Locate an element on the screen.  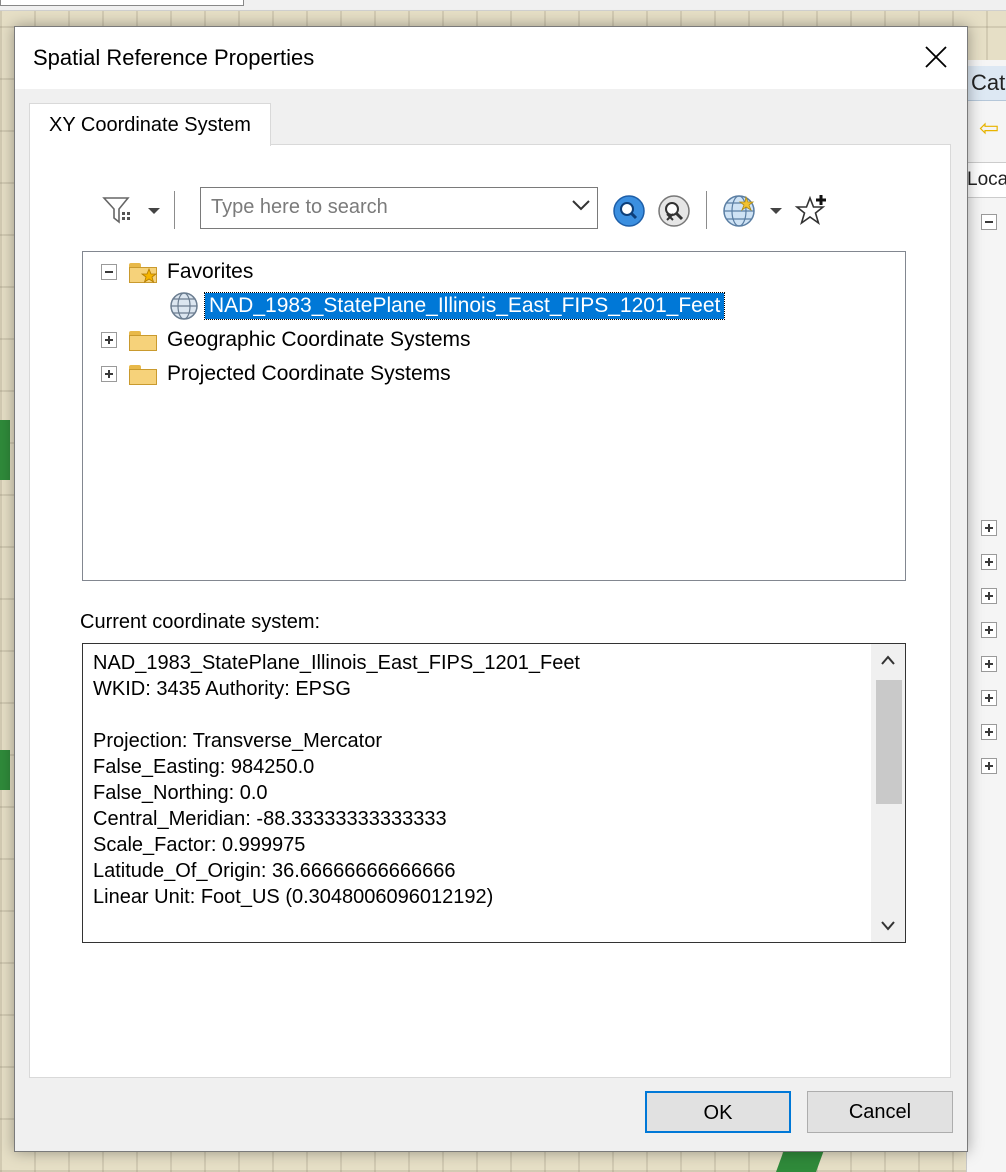
search-box is located at coordinates (399, 208).